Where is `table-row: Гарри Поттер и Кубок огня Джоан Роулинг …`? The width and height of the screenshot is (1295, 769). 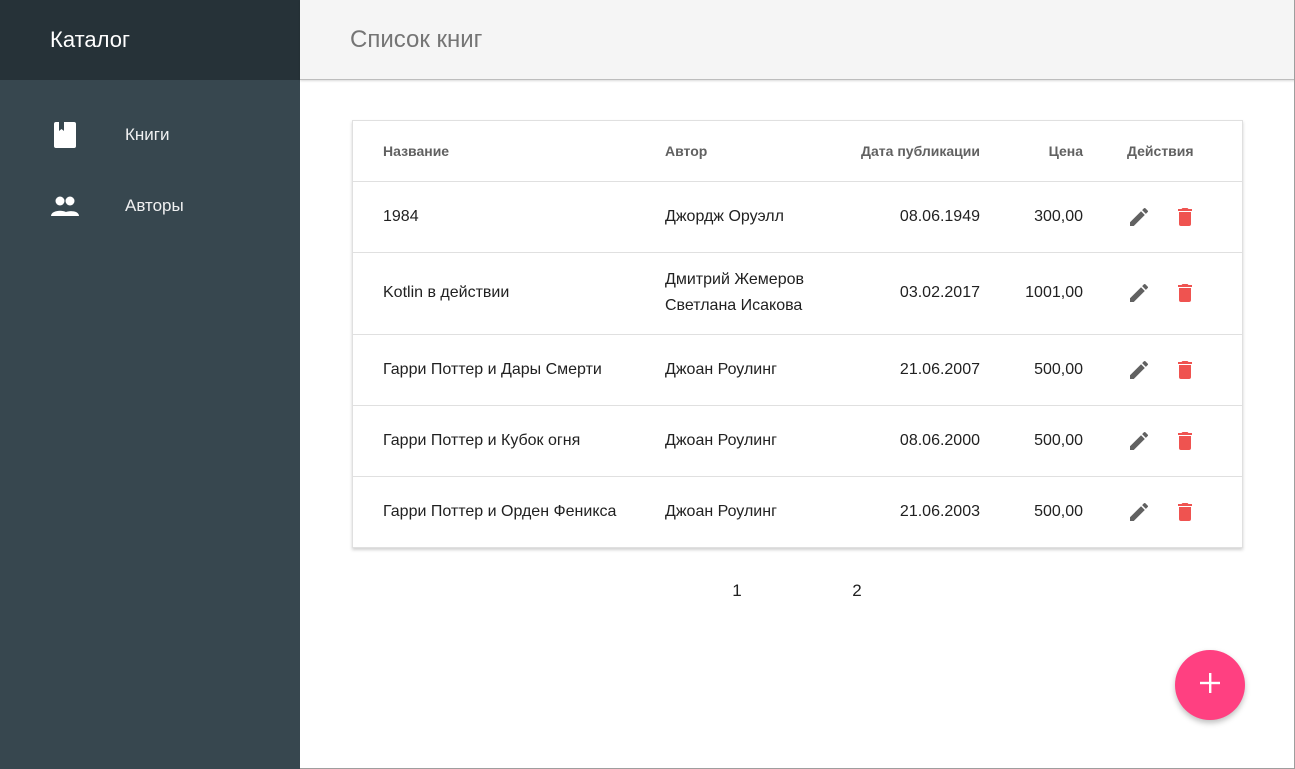 table-row: Гарри Поттер и Кубок огня Джоан Роулинг … is located at coordinates (797, 441).